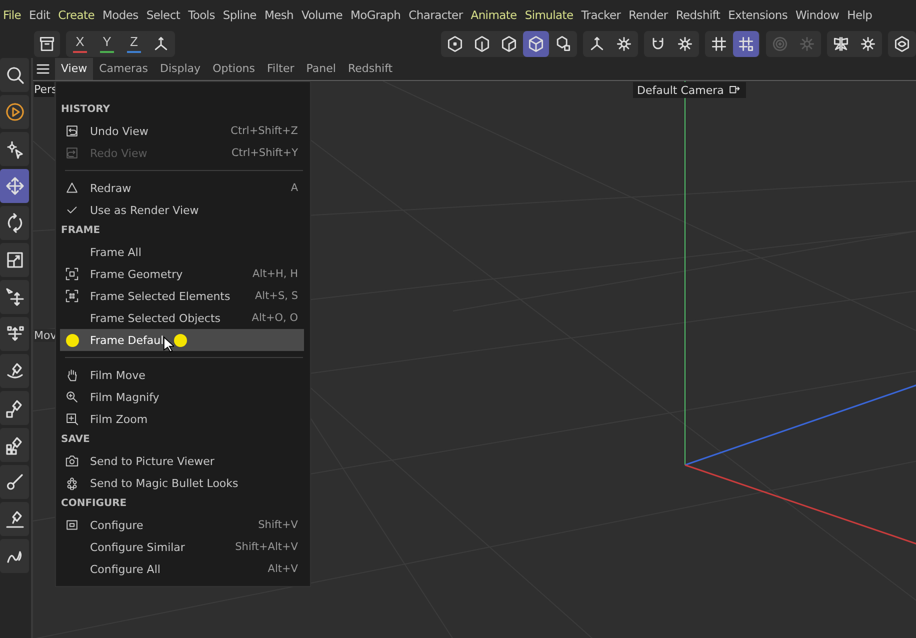 The height and width of the screenshot is (638, 916). Describe the element at coordinates (72, 461) in the screenshot. I see `camera-icon` at that location.